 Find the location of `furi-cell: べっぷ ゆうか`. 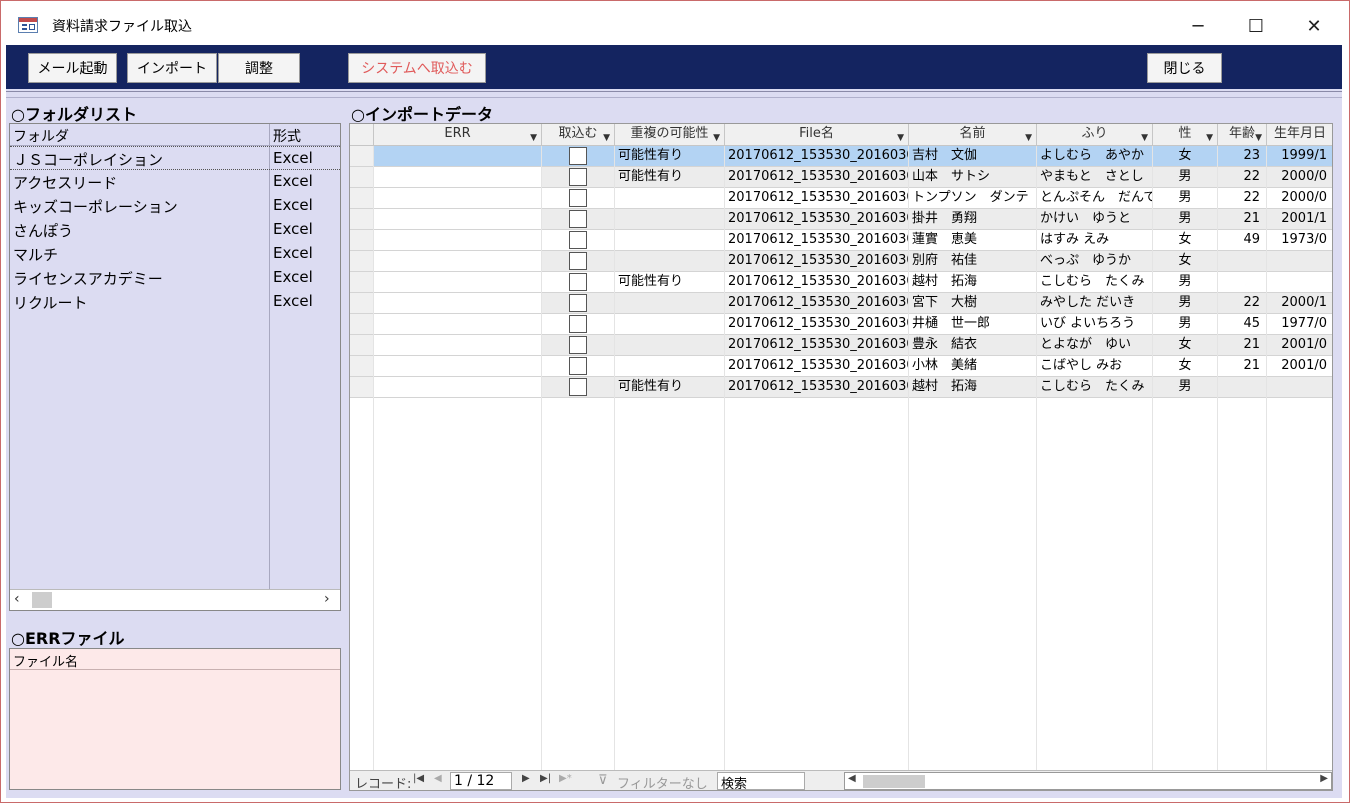

furi-cell: べっぷ ゆうか is located at coordinates (1095, 261).